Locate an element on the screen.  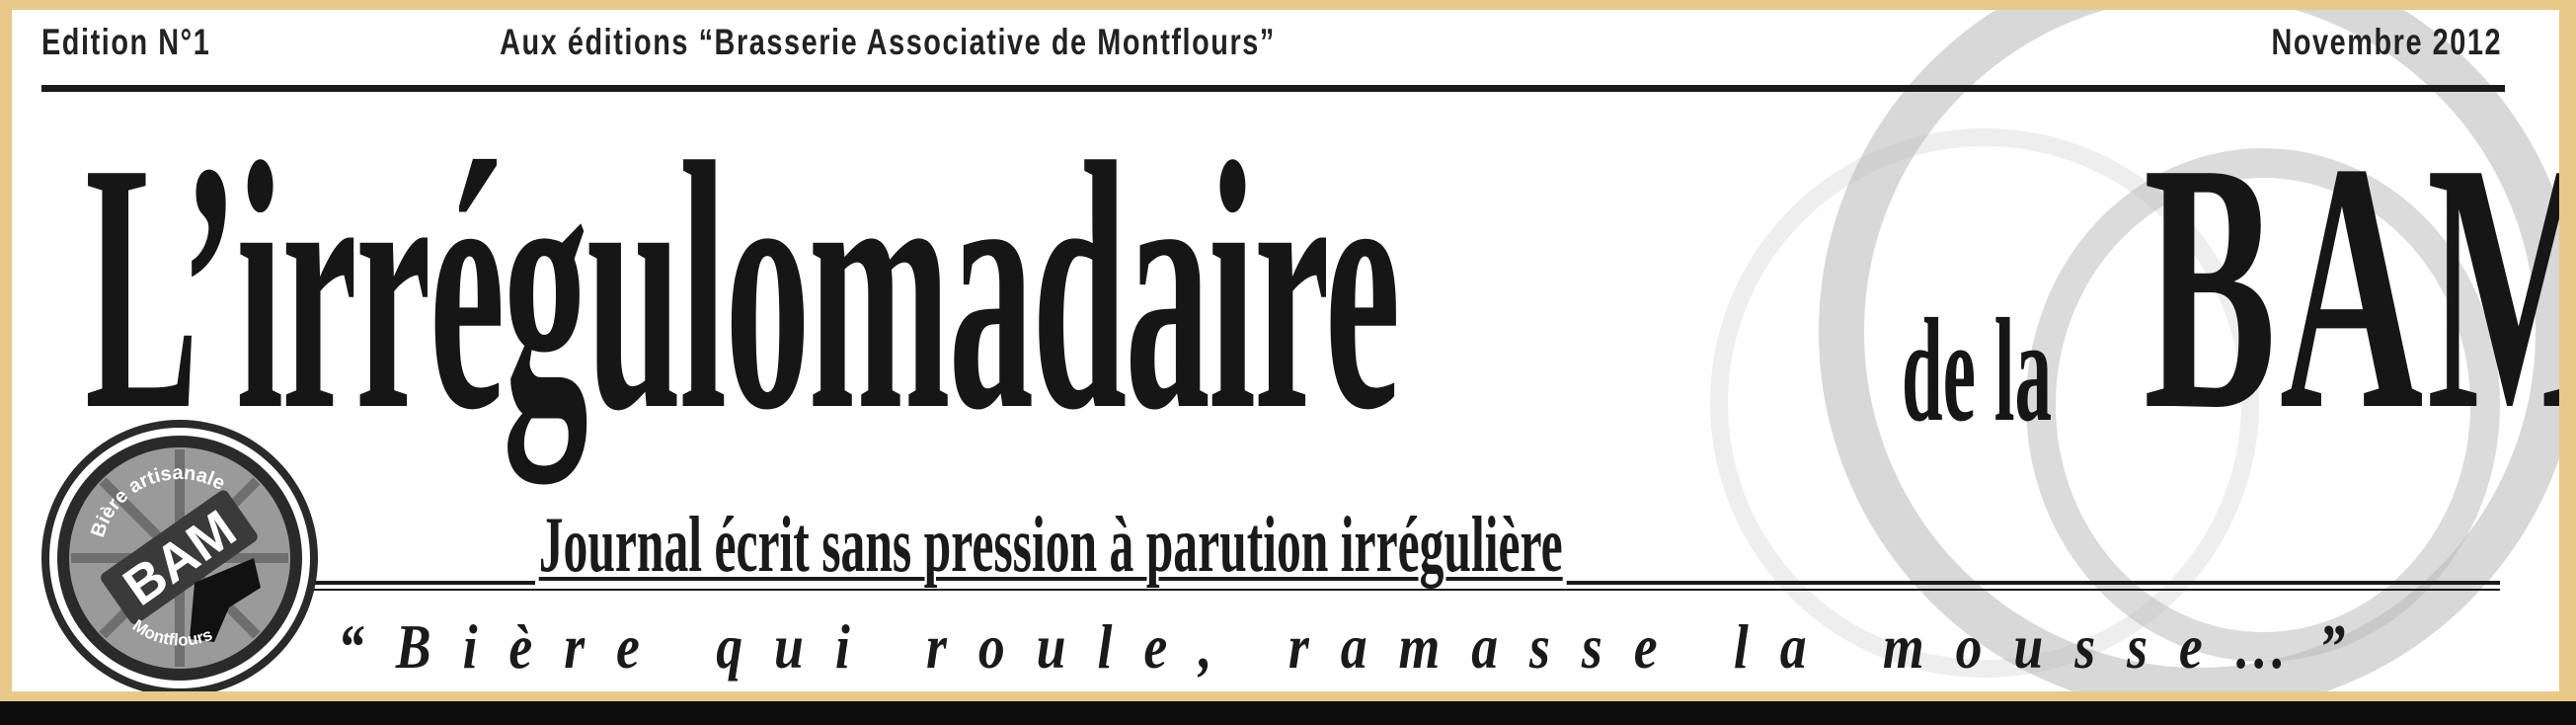
edition-number: Edition N°1 is located at coordinates (126, 42).